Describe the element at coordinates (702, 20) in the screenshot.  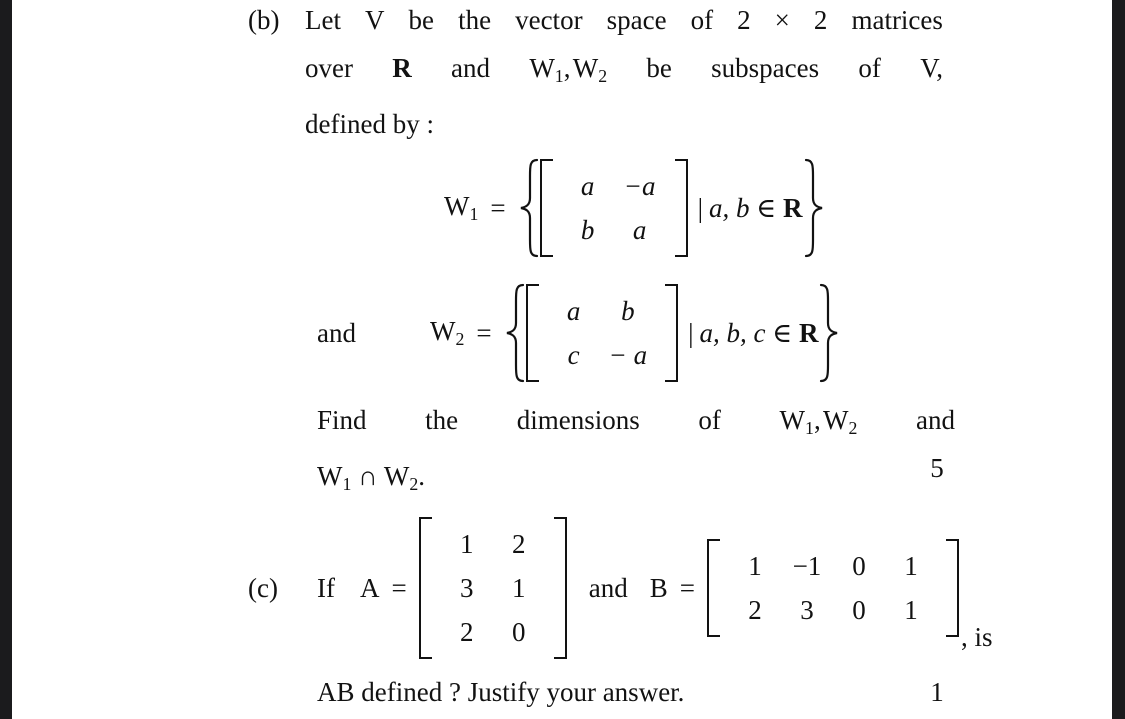
I see `w-of: of` at that location.